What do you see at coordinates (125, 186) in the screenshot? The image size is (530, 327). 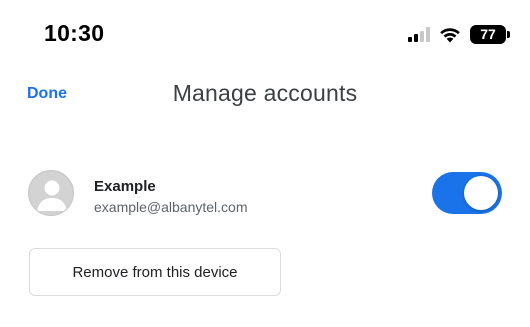 I see `account-name: Example` at bounding box center [125, 186].